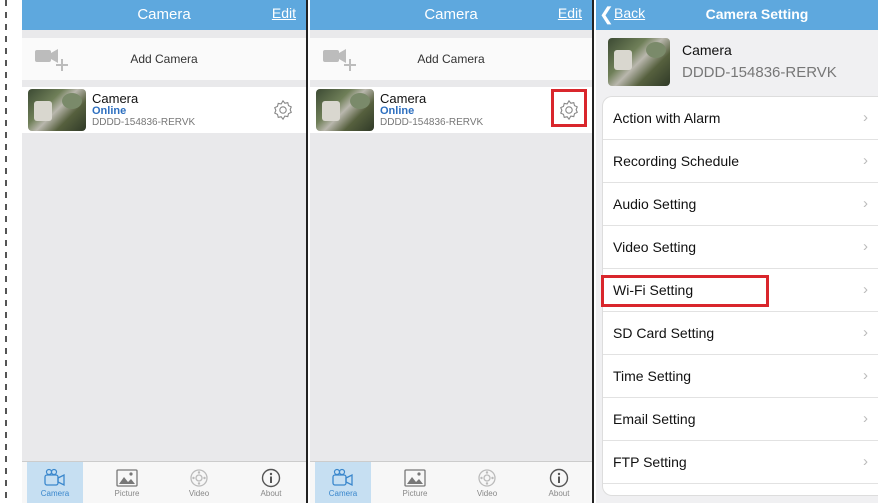 The width and height of the screenshot is (878, 503). What do you see at coordinates (650, 462) in the screenshot?
I see `settings-item-label: FTP Setting` at bounding box center [650, 462].